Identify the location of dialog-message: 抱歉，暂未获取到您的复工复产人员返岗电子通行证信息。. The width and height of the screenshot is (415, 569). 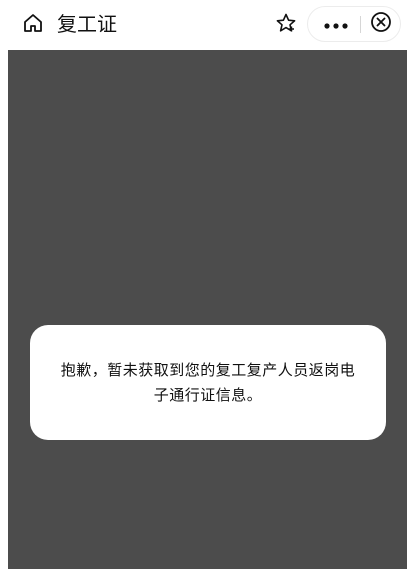
(208, 382).